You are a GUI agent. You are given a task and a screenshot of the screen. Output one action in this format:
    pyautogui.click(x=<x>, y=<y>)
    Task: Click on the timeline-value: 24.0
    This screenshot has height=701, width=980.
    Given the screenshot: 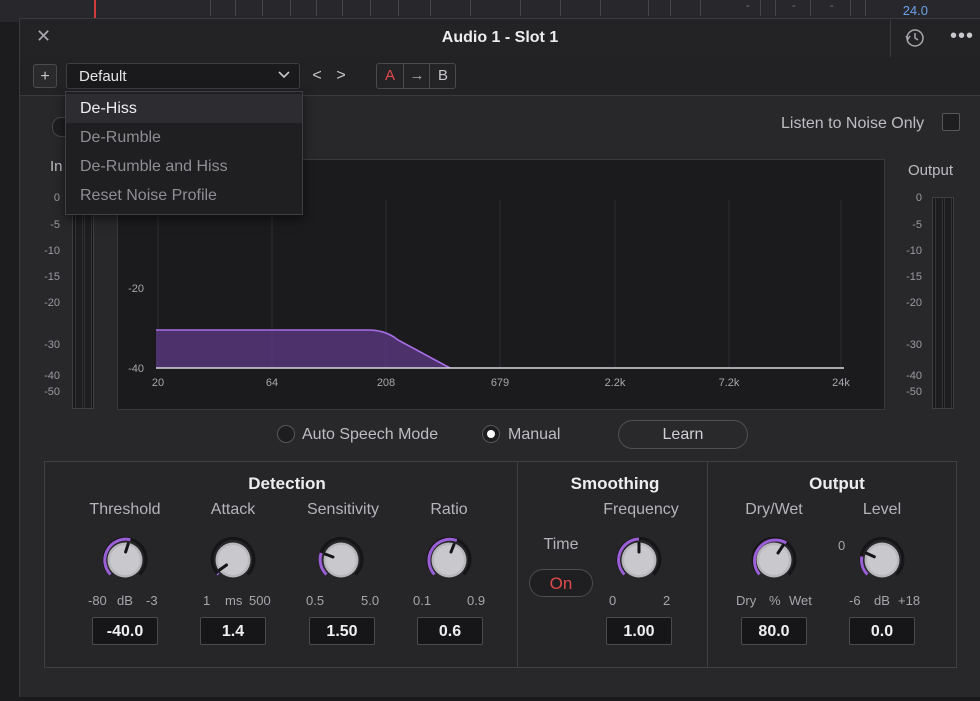 What is the action you would take?
    pyautogui.click(x=915, y=10)
    